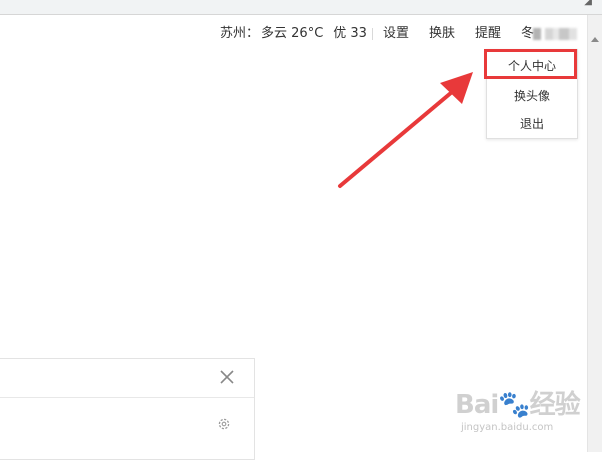  What do you see at coordinates (532, 124) in the screenshot?
I see `menu-item-logout: 退出` at bounding box center [532, 124].